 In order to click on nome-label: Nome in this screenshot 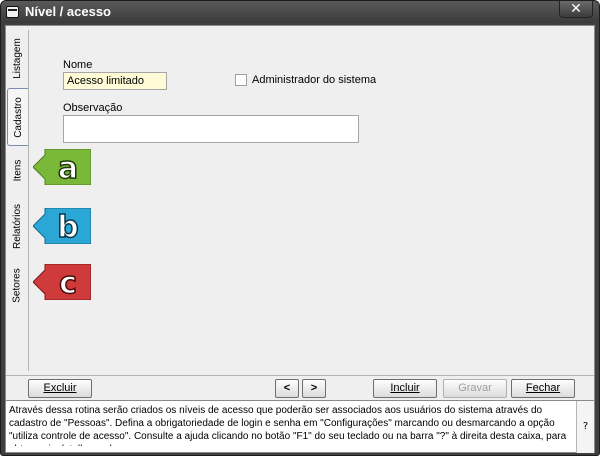, I will do `click(78, 65)`.